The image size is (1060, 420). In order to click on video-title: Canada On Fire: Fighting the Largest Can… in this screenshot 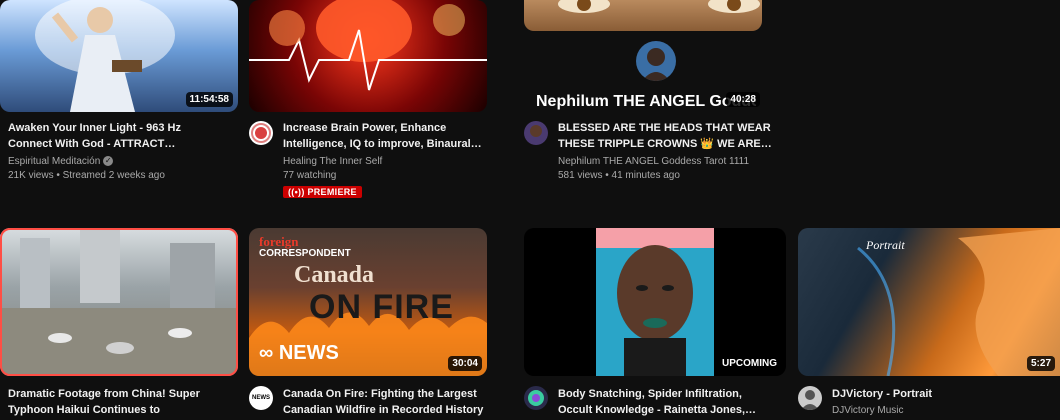, I will do `click(389, 402)`.